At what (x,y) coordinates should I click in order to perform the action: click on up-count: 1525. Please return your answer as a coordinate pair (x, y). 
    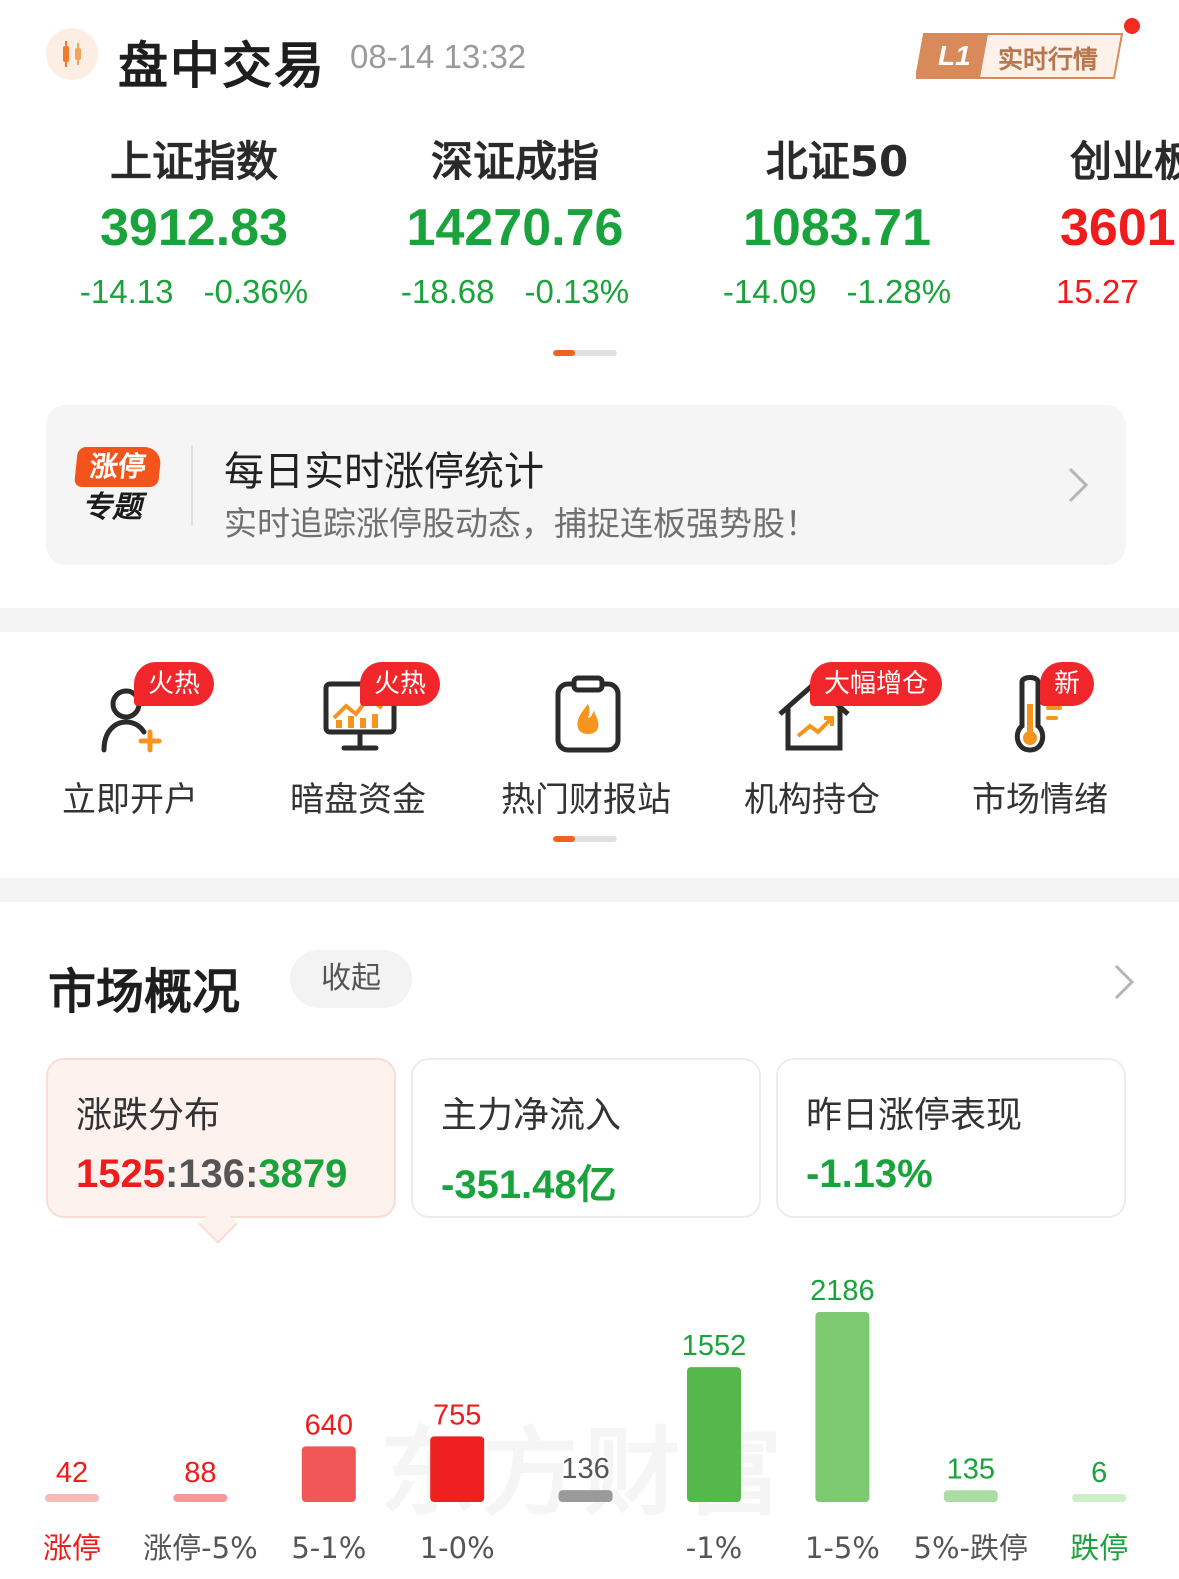
    Looking at the image, I should click on (120, 1174).